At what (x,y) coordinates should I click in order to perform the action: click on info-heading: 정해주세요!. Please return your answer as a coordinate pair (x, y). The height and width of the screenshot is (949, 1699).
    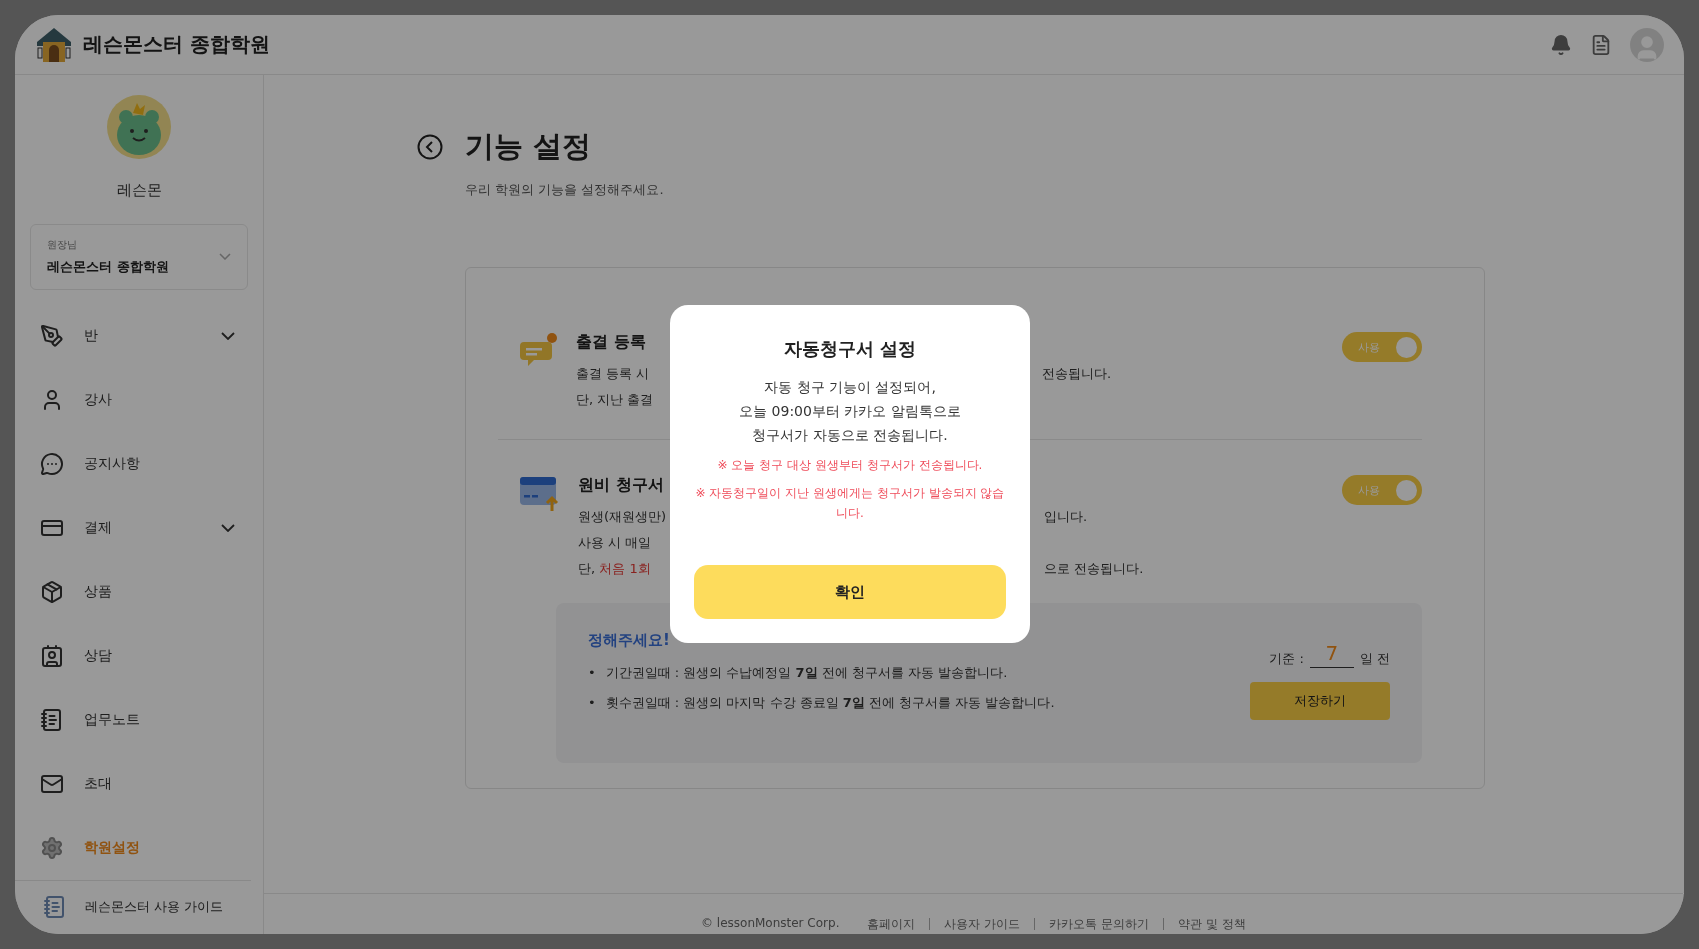
    Looking at the image, I should click on (629, 640).